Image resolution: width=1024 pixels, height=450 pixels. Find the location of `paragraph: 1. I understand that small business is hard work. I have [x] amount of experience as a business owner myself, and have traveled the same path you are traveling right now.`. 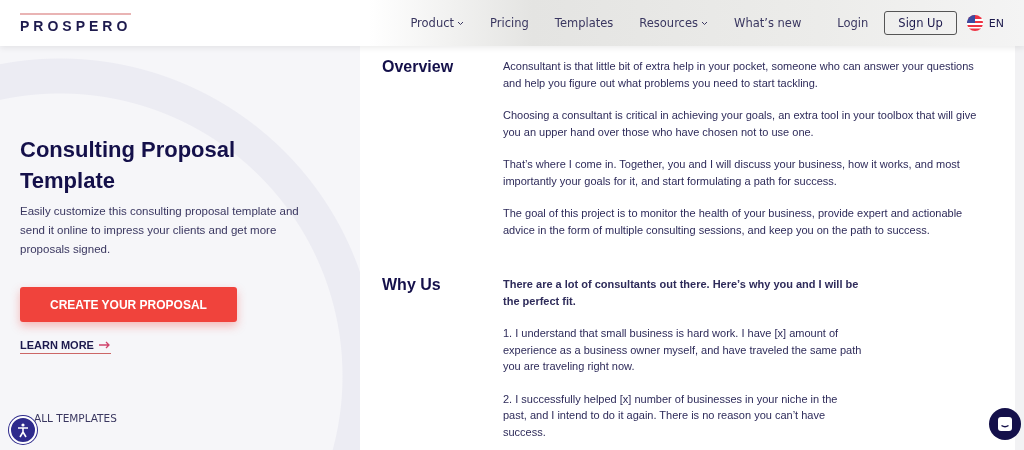

paragraph: 1. I understand that small business is hard work. I have [x] amount of experience as a business owner myself, and have traveled the same path you are traveling right now. is located at coordinates (683, 350).